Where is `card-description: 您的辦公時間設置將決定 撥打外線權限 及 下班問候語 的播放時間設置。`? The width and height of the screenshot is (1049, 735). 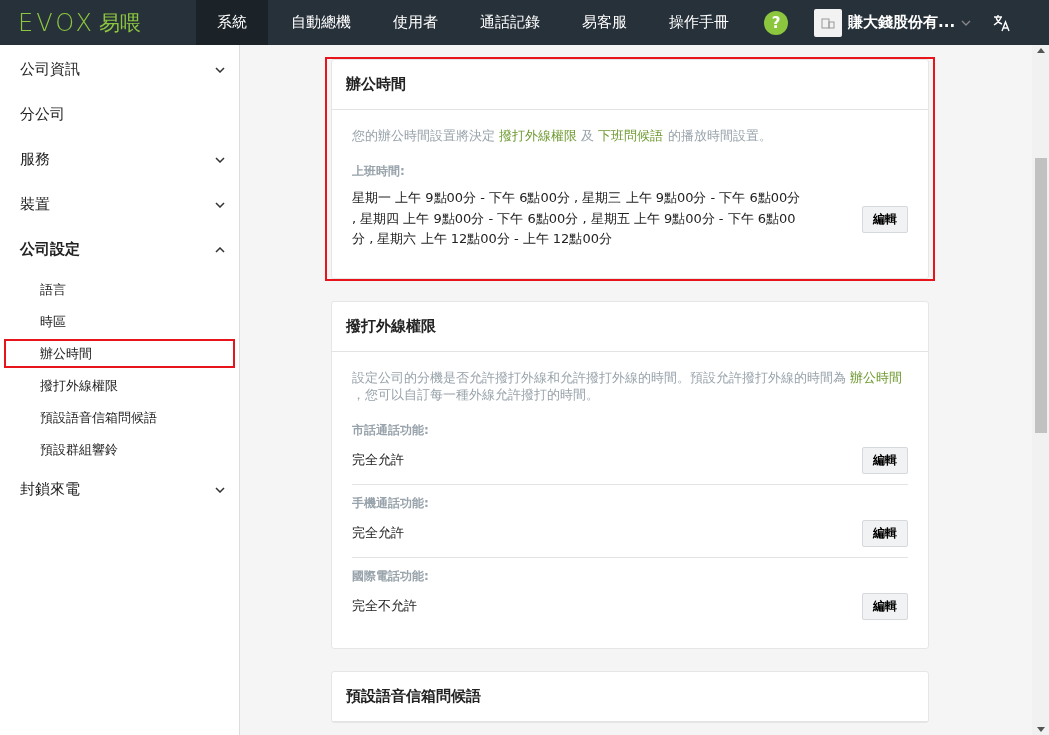
card-description: 您的辦公時間設置將決定 撥打外線權限 及 下班問候語 的播放時間設置。 is located at coordinates (562, 136).